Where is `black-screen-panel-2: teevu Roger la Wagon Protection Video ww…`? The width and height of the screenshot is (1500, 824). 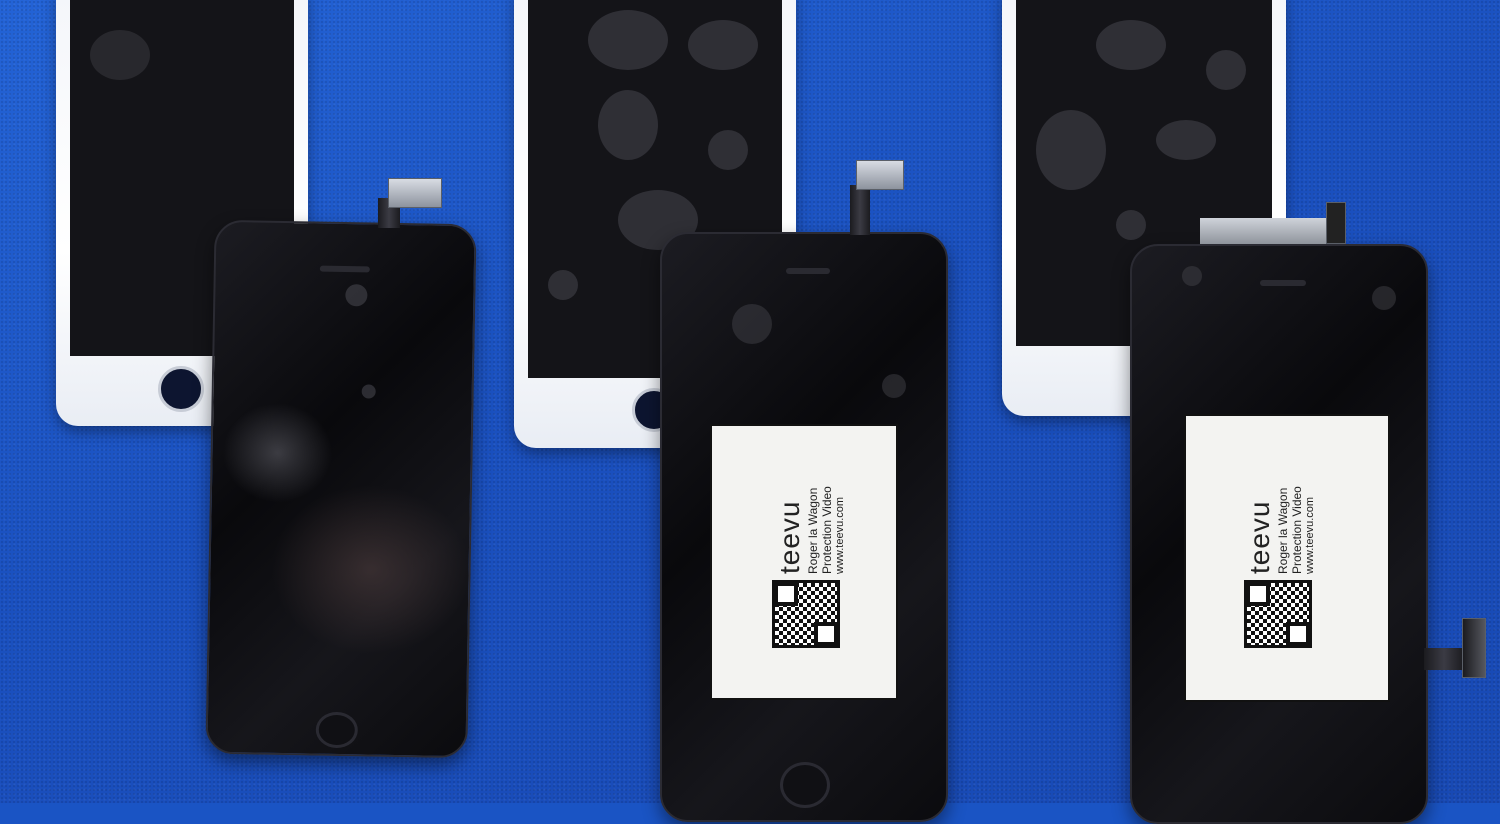 black-screen-panel-2: teevu Roger la Wagon Protection Video ww… is located at coordinates (804, 527).